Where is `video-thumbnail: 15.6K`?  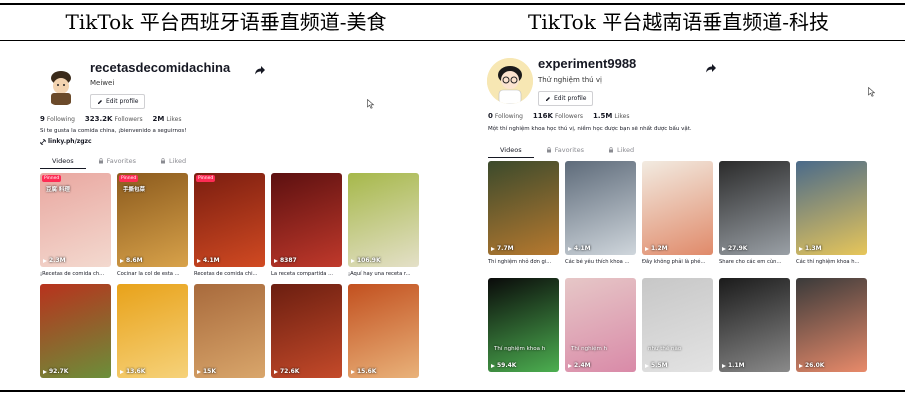
video-thumbnail: 15.6K is located at coordinates (383, 331).